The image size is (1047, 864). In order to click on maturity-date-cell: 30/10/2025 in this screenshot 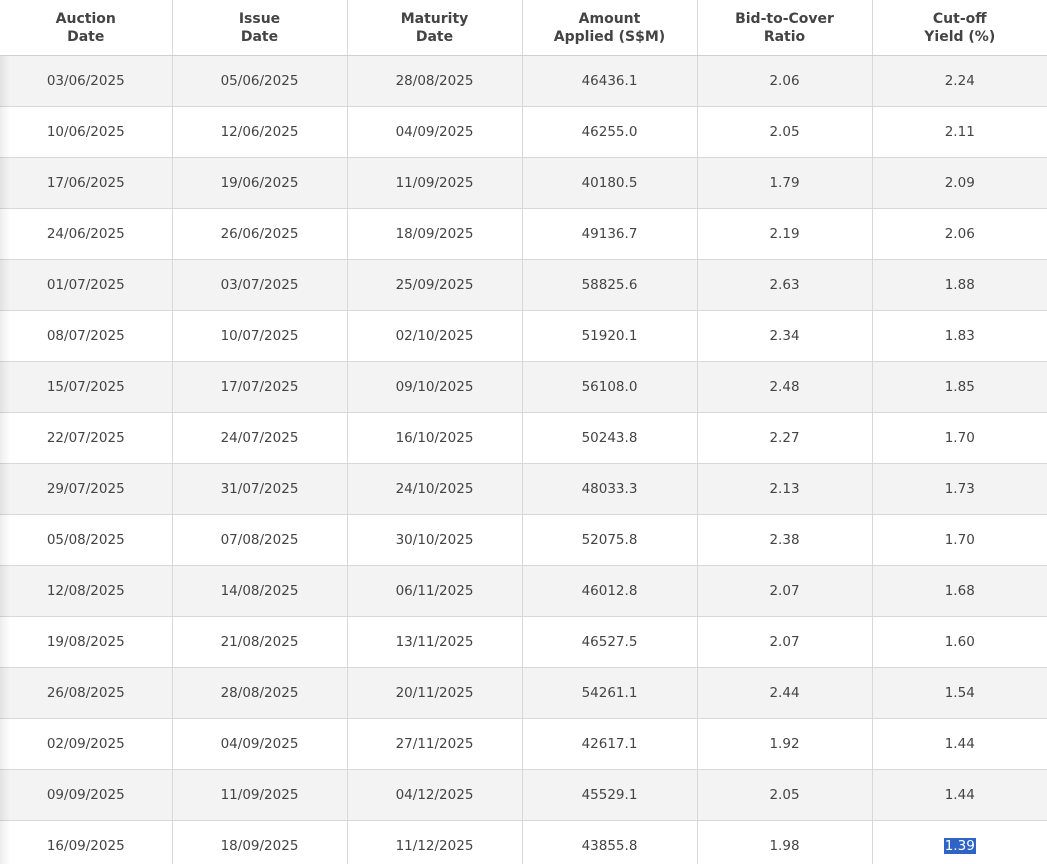, I will do `click(435, 540)`.